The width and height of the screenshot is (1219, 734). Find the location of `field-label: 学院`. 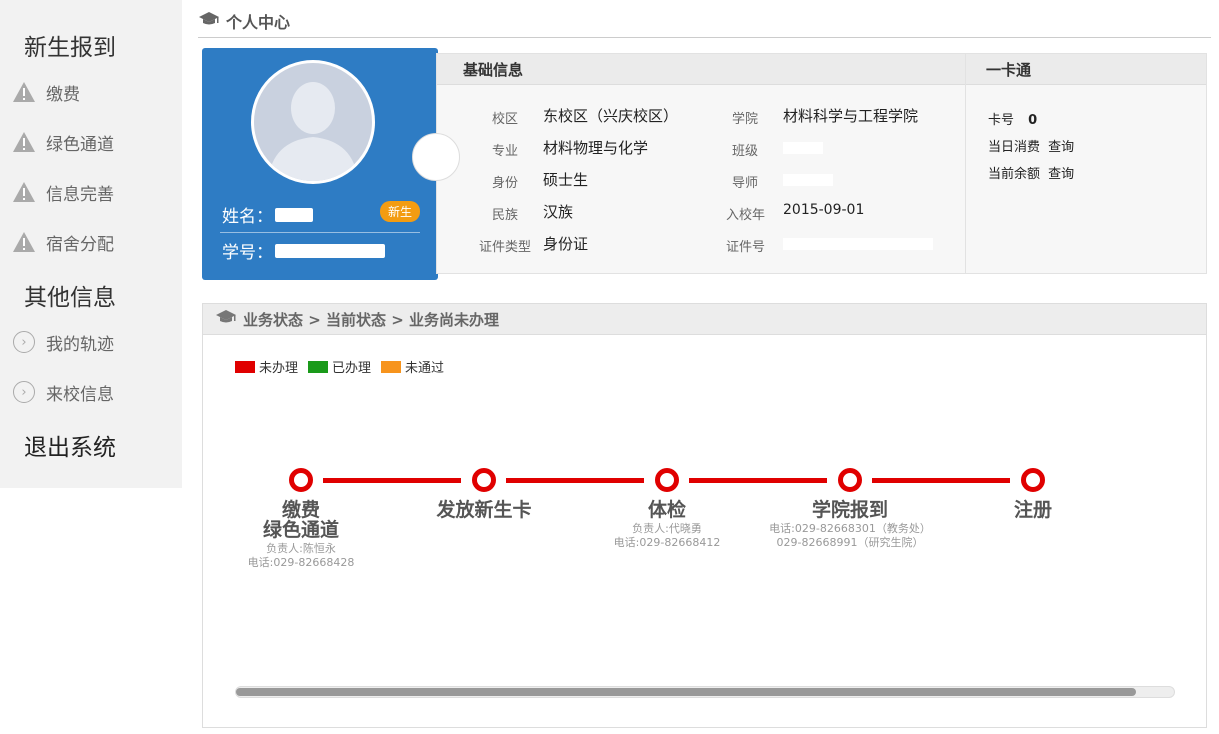

field-label: 学院 is located at coordinates (744, 119).